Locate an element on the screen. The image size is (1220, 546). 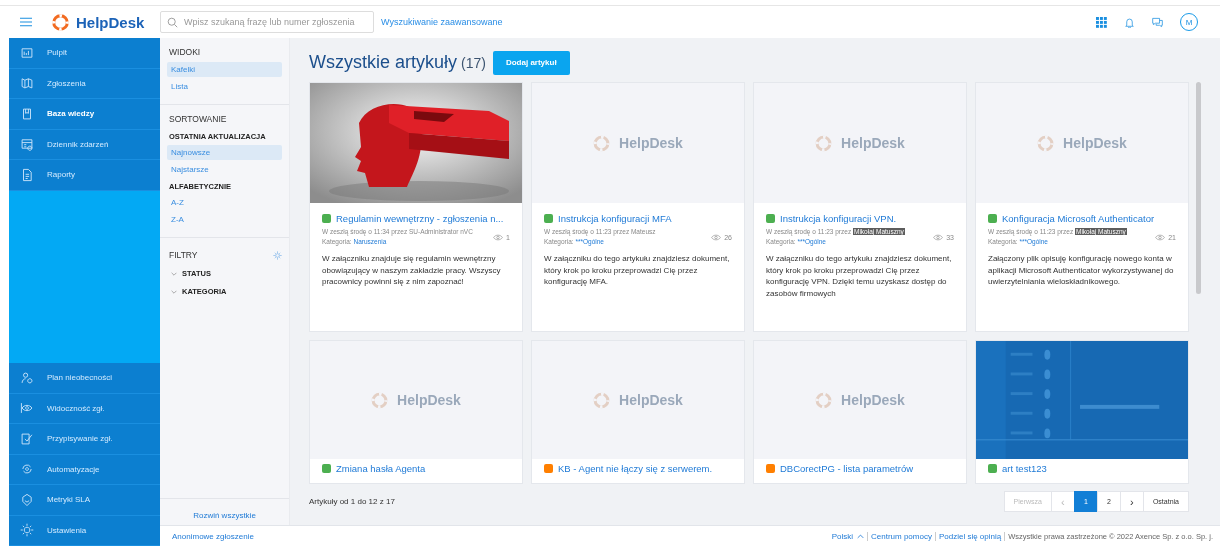
filter-option: A-Z is located at coordinates (224, 202).